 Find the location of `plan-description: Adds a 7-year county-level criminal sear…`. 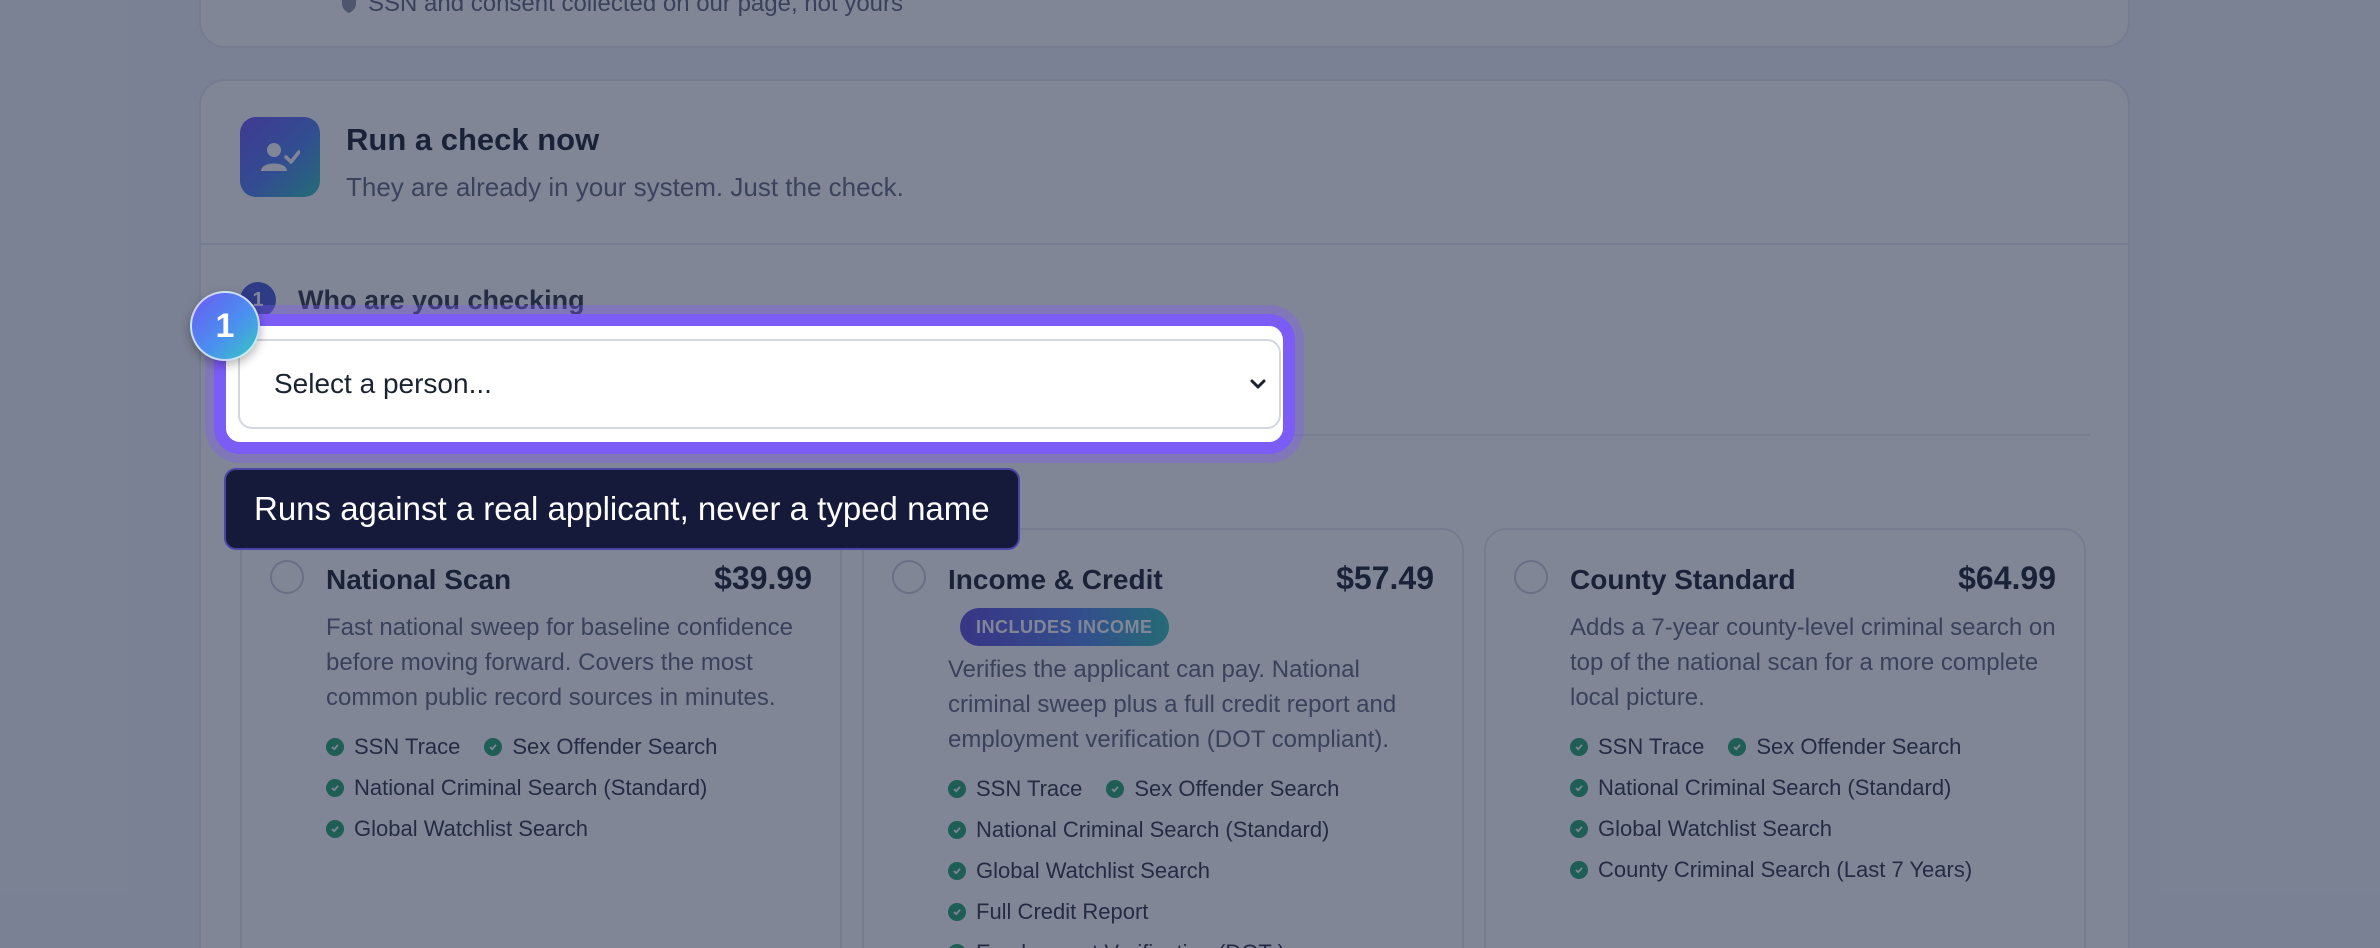

plan-description: Adds a 7-year county-level criminal sear… is located at coordinates (1813, 662).